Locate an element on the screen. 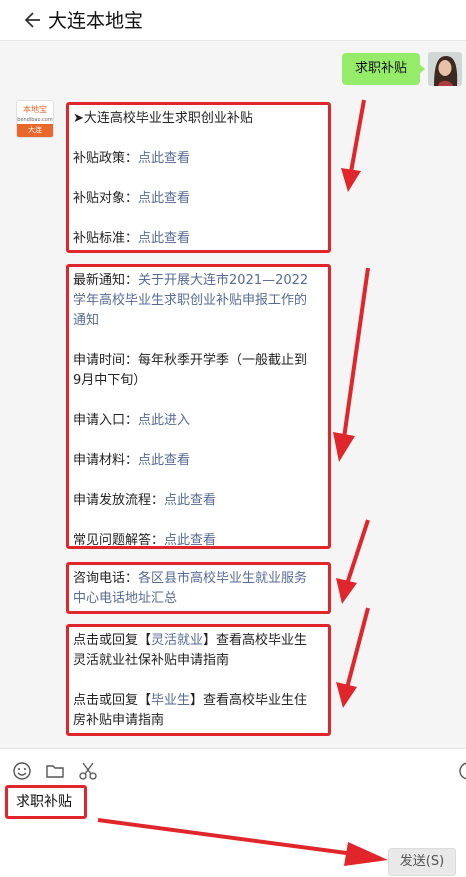  target-link: 点此查看 is located at coordinates (164, 198).